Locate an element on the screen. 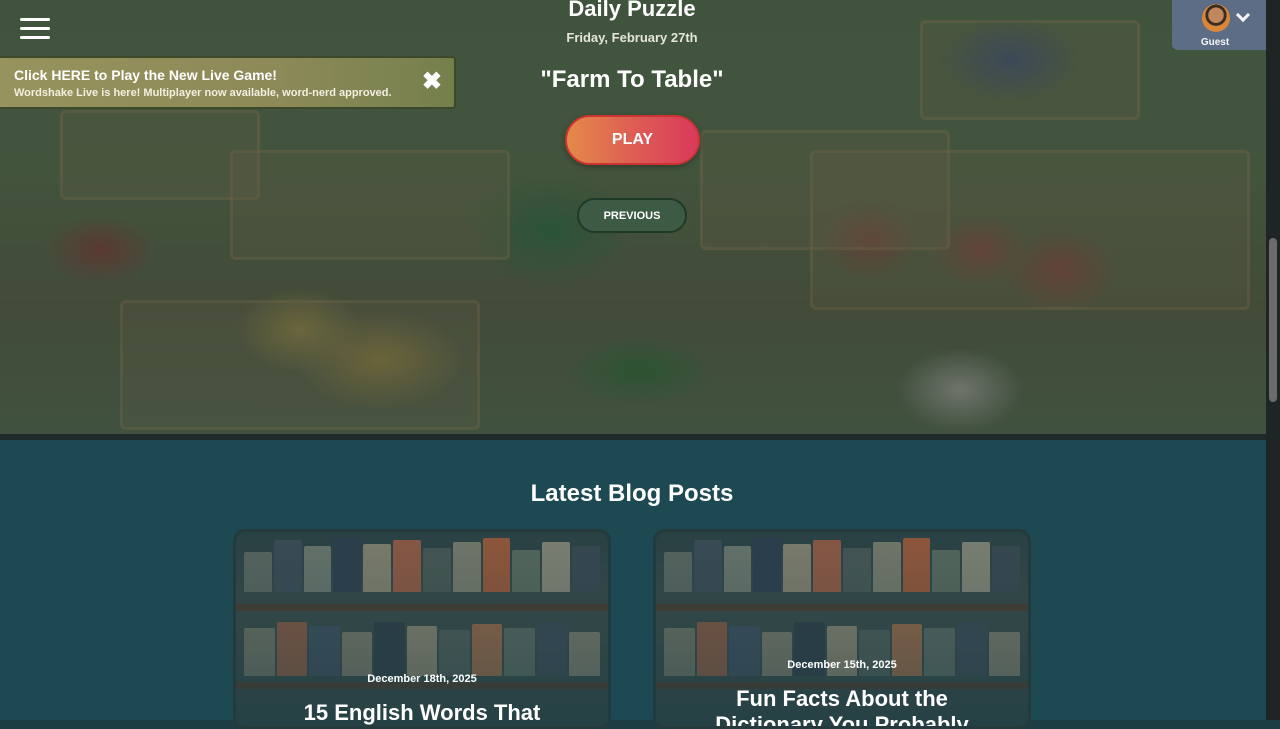 This screenshot has width=1280, height=729. puzzle-name: "Farm To Table" is located at coordinates (632, 79).